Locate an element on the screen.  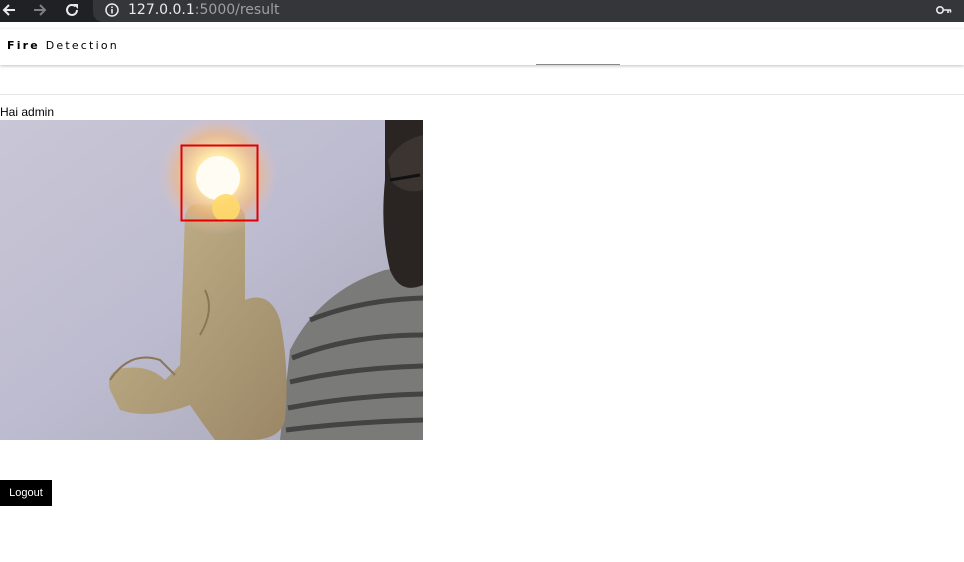
nav-active-indicator is located at coordinates (578, 64).